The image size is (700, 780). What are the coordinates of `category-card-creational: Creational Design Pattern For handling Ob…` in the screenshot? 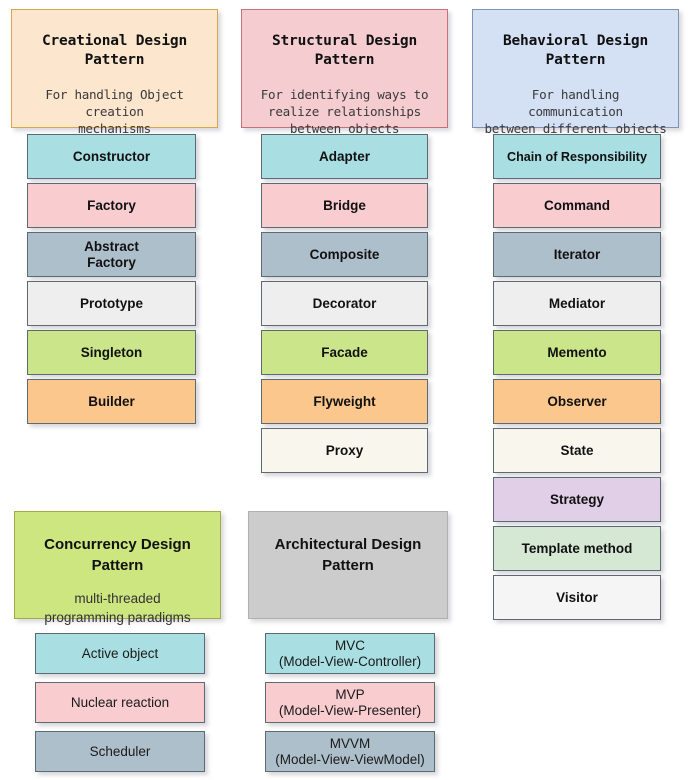 It's located at (114, 72).